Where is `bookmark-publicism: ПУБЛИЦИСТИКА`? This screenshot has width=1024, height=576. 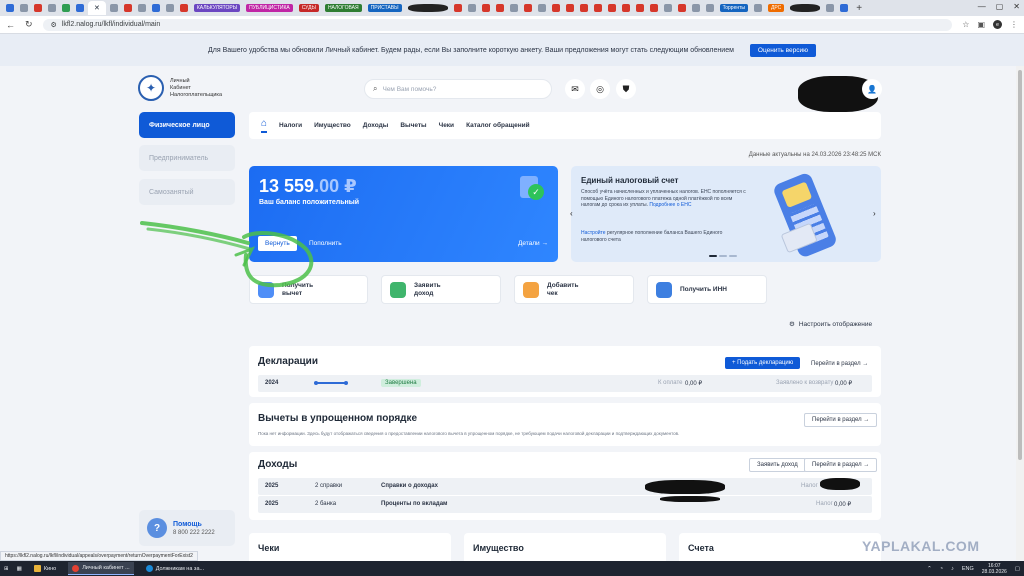 bookmark-publicism: ПУБЛИЦИСТИКА is located at coordinates (269, 8).